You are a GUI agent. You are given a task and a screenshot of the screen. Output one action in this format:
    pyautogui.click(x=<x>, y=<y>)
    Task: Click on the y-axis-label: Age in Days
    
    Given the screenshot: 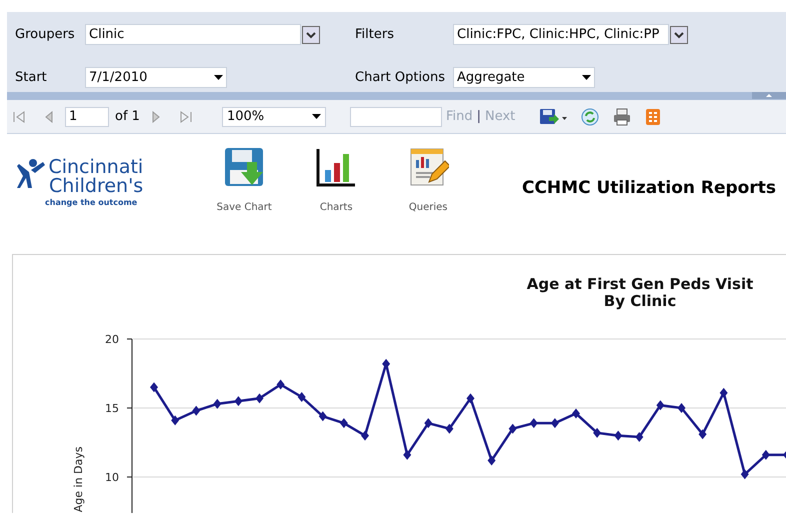 What is the action you would take?
    pyautogui.click(x=78, y=479)
    